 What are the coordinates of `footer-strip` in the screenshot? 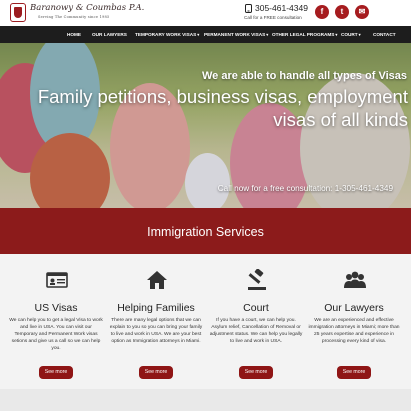 It's located at (205, 400).